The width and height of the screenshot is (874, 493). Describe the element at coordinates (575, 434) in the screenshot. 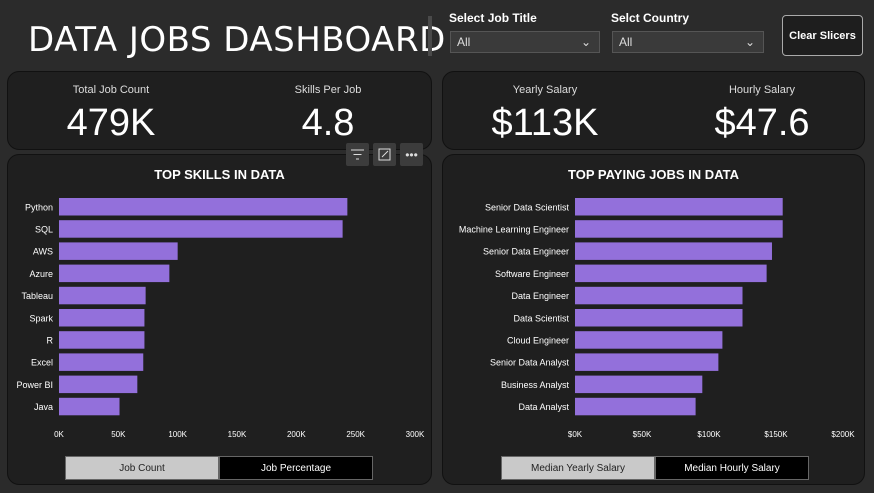

I see `x-tick-label: $0K` at that location.